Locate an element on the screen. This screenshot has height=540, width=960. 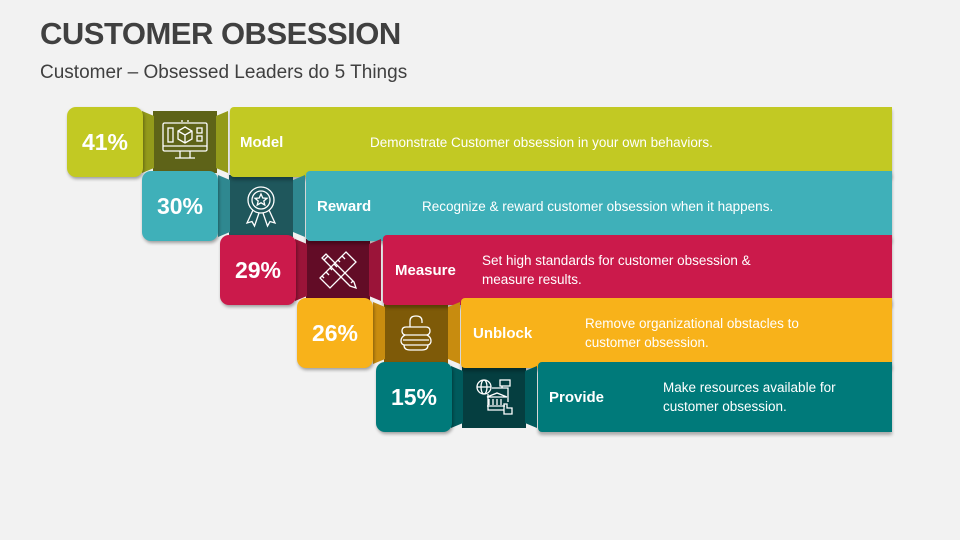
step-percent: 15% is located at coordinates (414, 397).